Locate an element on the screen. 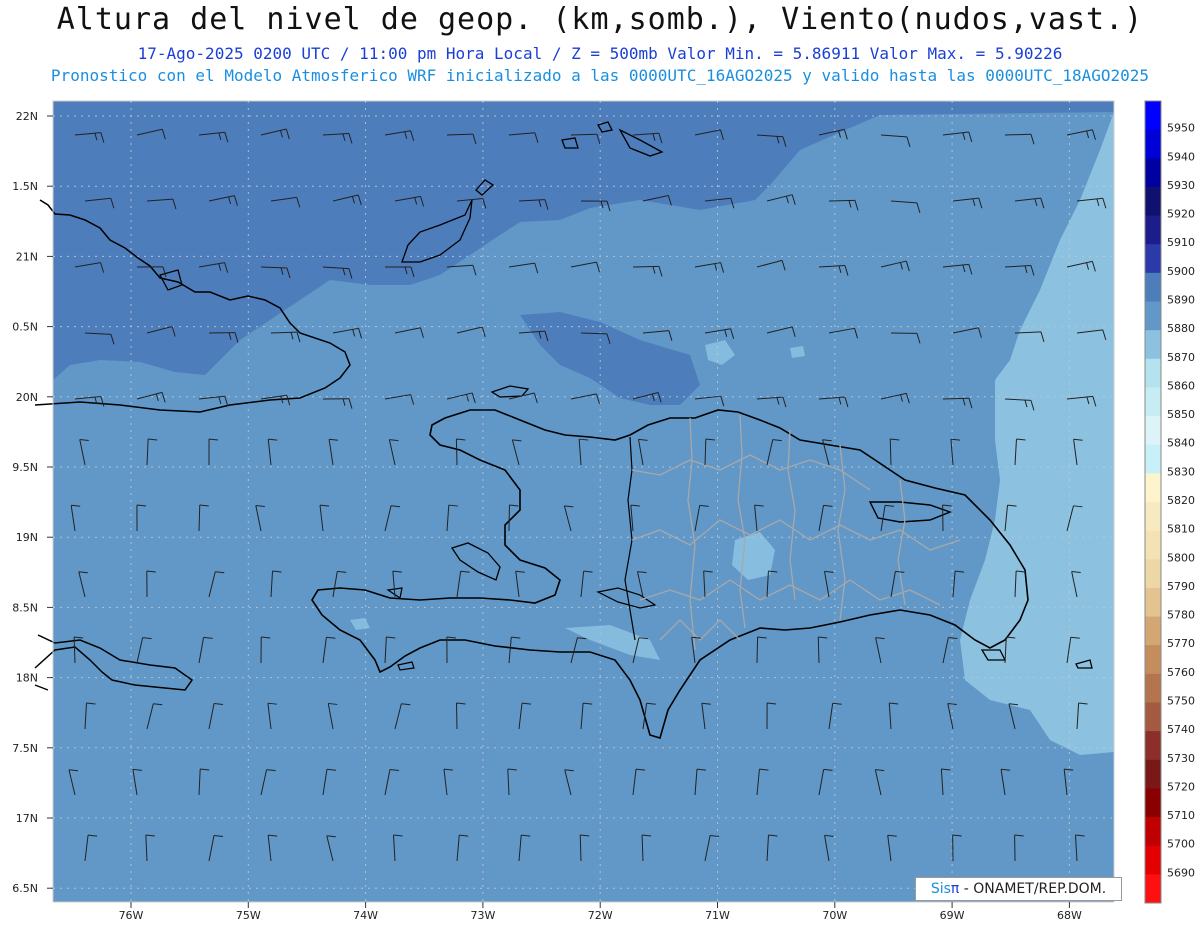  credit-box: Sisπ - ONAMET/REP.DOM. is located at coordinates (1018, 889).